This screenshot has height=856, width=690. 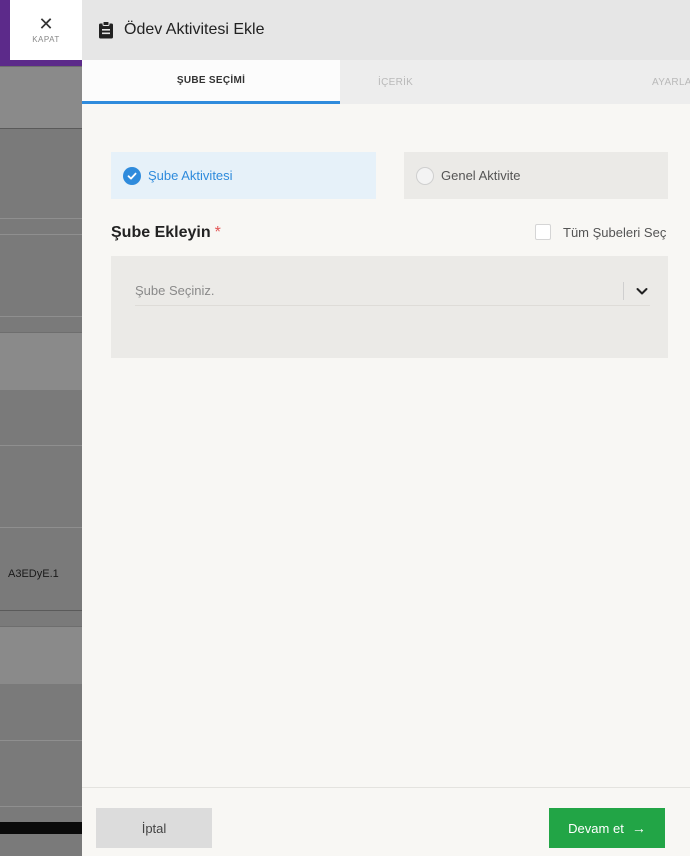 I want to click on option-label: Şube Aktivitesi, so click(x=190, y=175).